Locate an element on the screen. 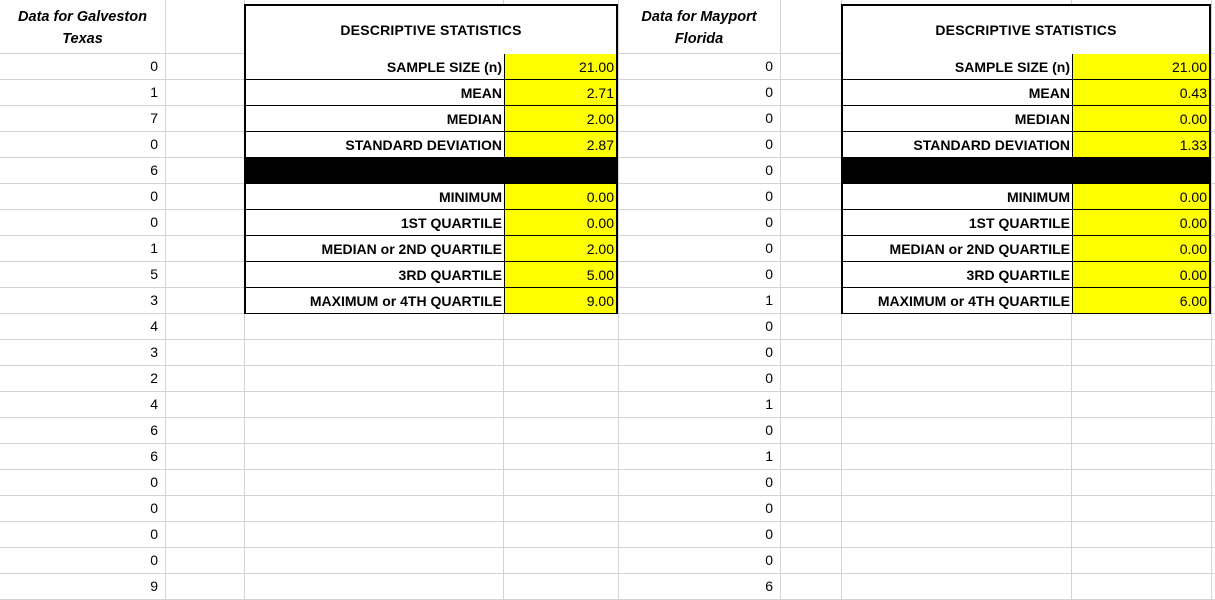 This screenshot has width=1215, height=600. separator-bar is located at coordinates (431, 171).